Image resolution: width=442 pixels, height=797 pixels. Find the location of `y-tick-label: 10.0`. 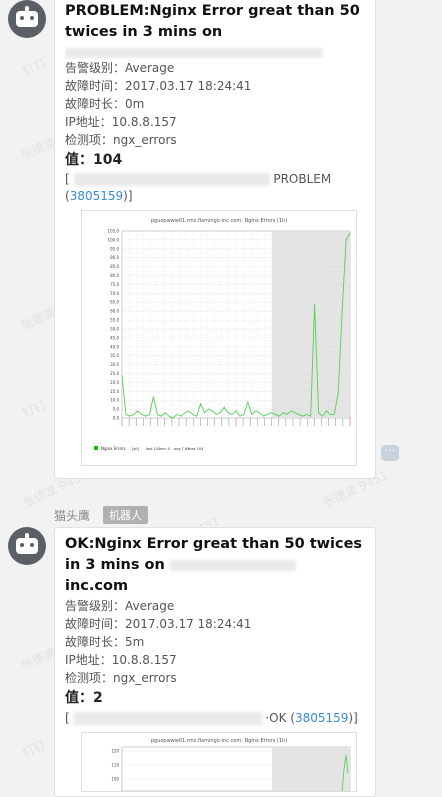

y-tick-label: 10.0 is located at coordinates (114, 400).